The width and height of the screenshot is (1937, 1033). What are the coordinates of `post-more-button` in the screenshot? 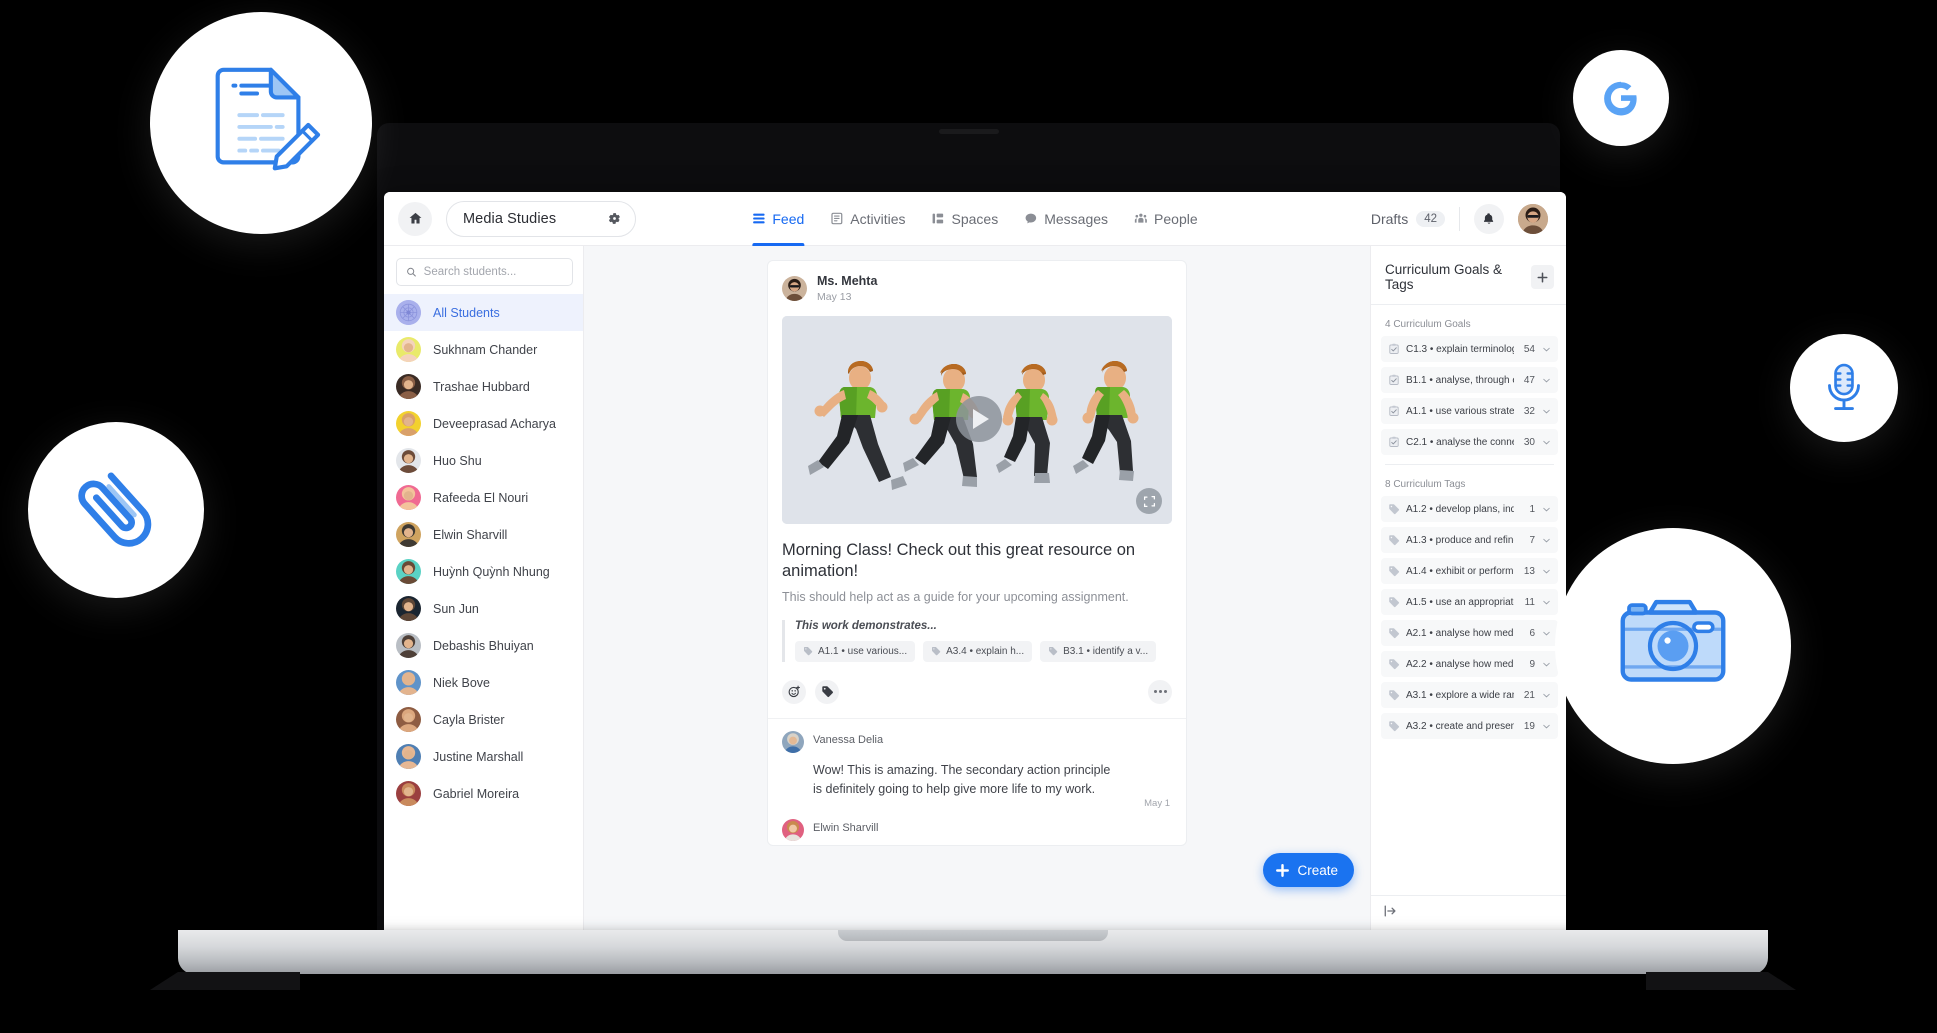 It's located at (1160, 691).